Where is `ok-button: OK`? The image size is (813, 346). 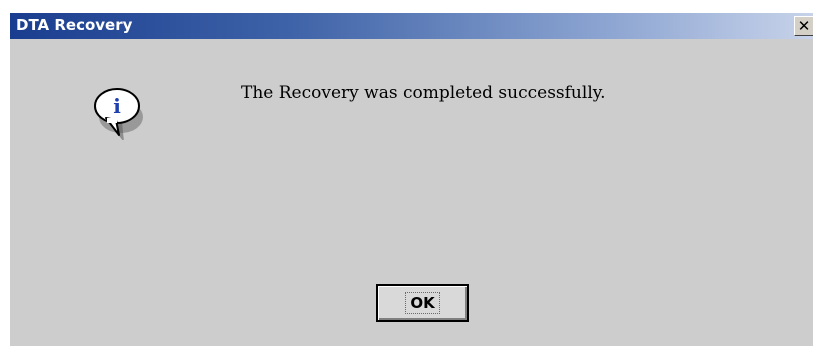 ok-button: OK is located at coordinates (422, 303).